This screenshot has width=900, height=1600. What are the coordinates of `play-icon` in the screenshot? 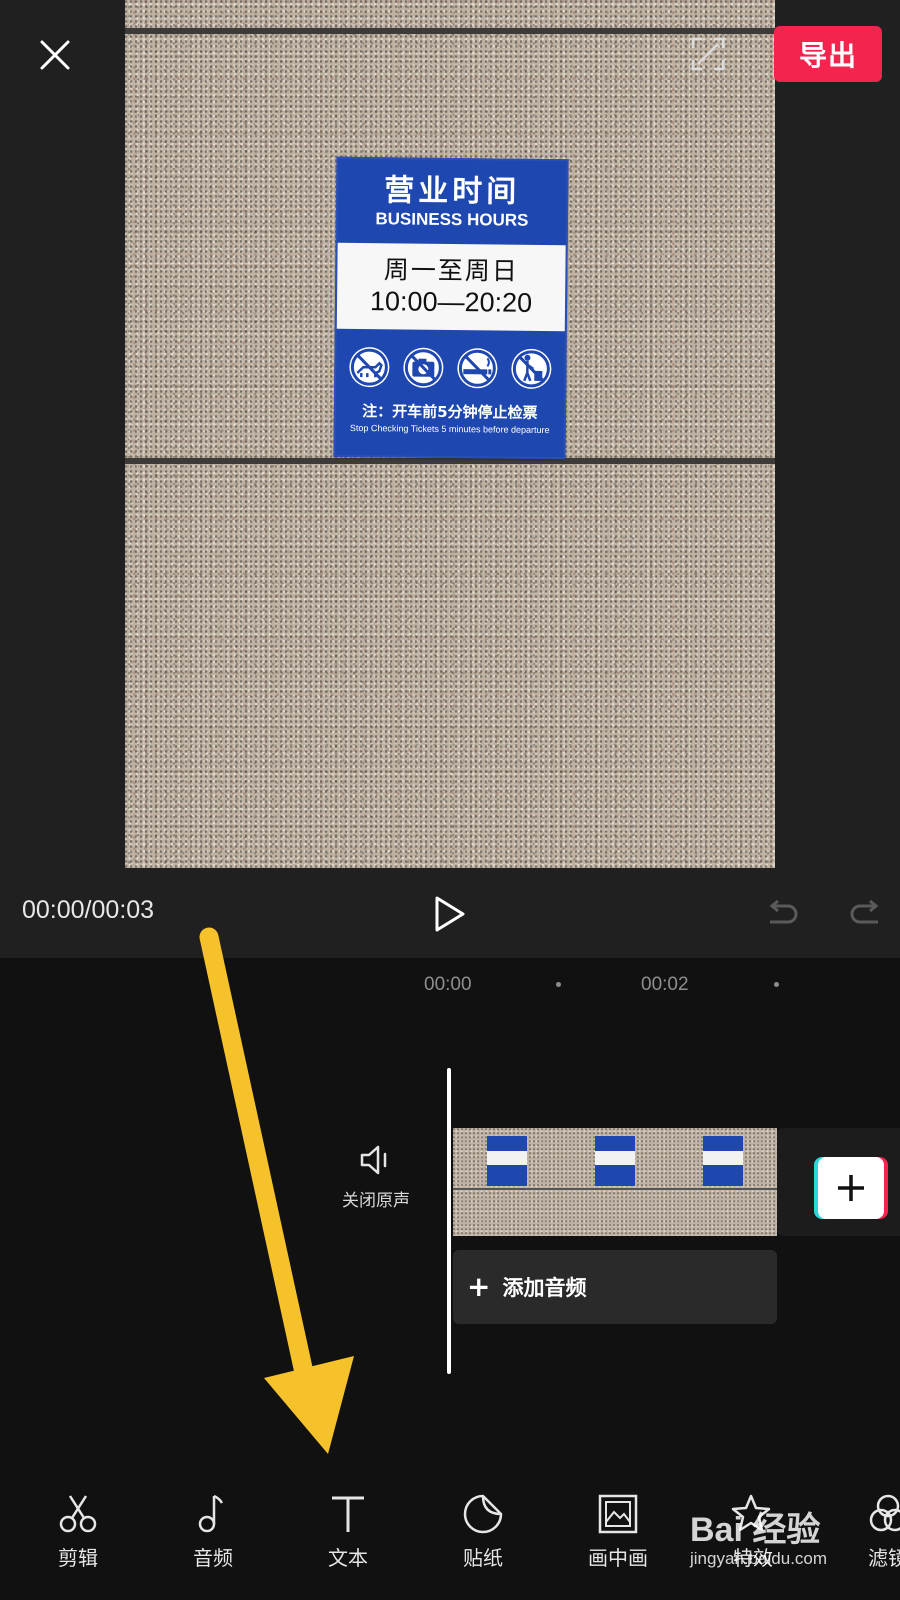 It's located at (450, 914).